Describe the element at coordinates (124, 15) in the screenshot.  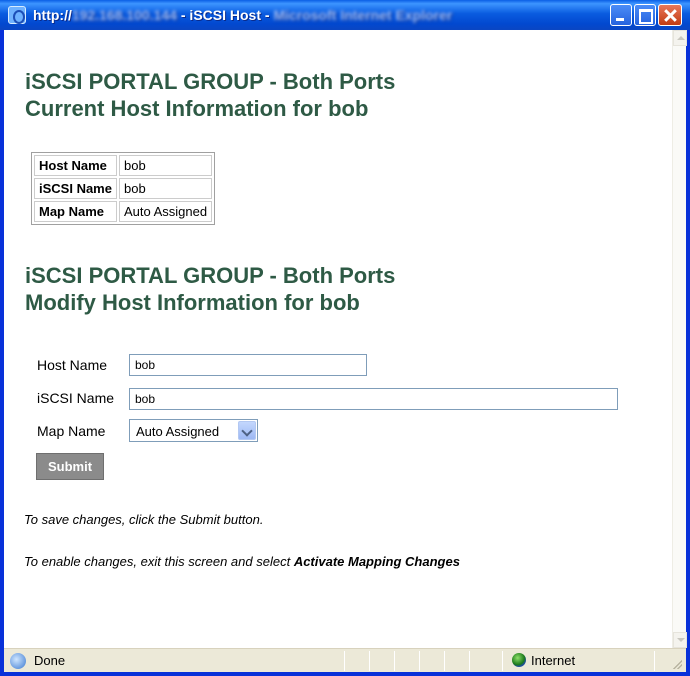
I see `title-host-redacted: 192.168.100.144` at that location.